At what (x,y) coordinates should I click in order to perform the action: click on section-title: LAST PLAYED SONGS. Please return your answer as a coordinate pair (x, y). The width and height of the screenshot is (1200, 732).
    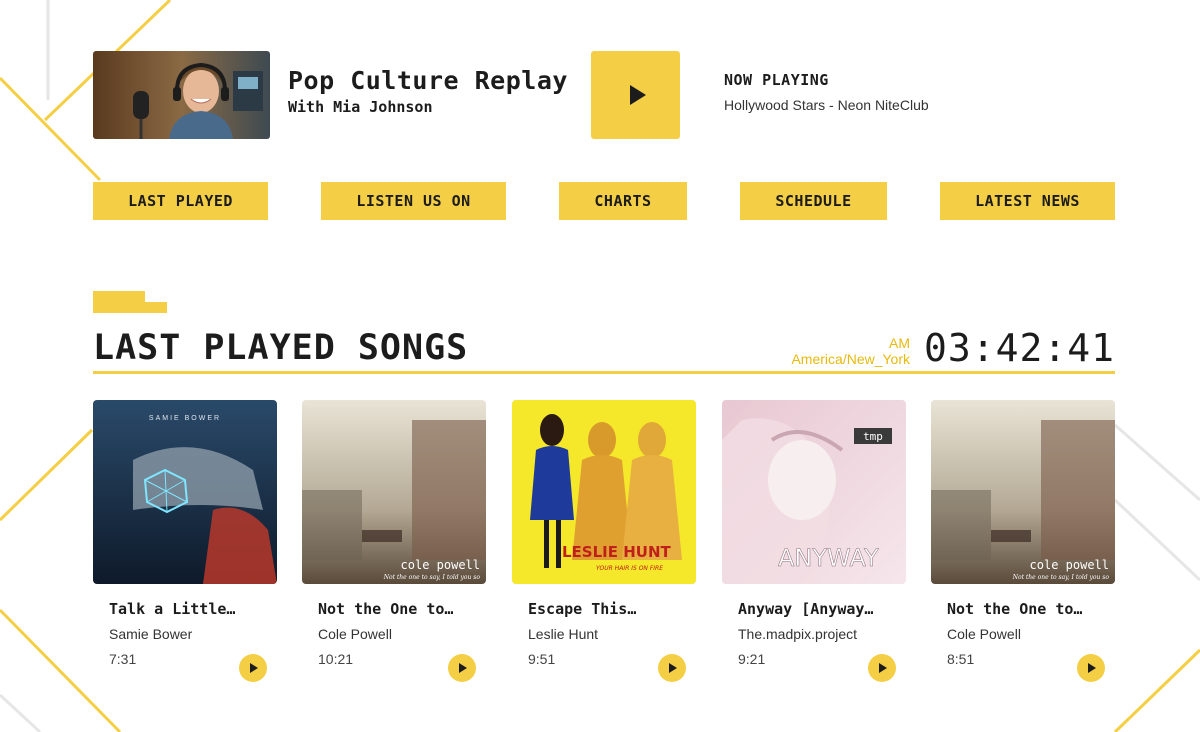
    Looking at the image, I should click on (281, 348).